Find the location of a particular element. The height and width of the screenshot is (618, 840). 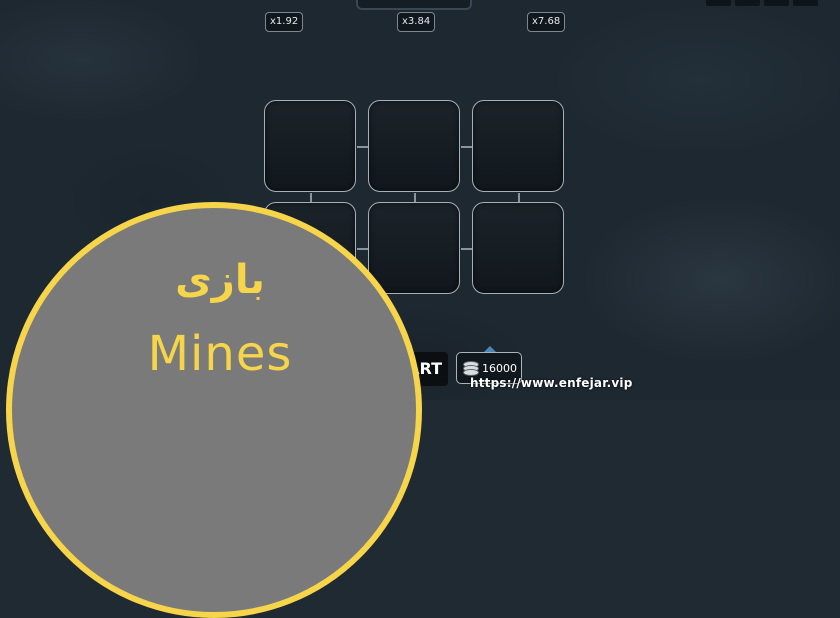

coins-icon is located at coordinates (470, 368).